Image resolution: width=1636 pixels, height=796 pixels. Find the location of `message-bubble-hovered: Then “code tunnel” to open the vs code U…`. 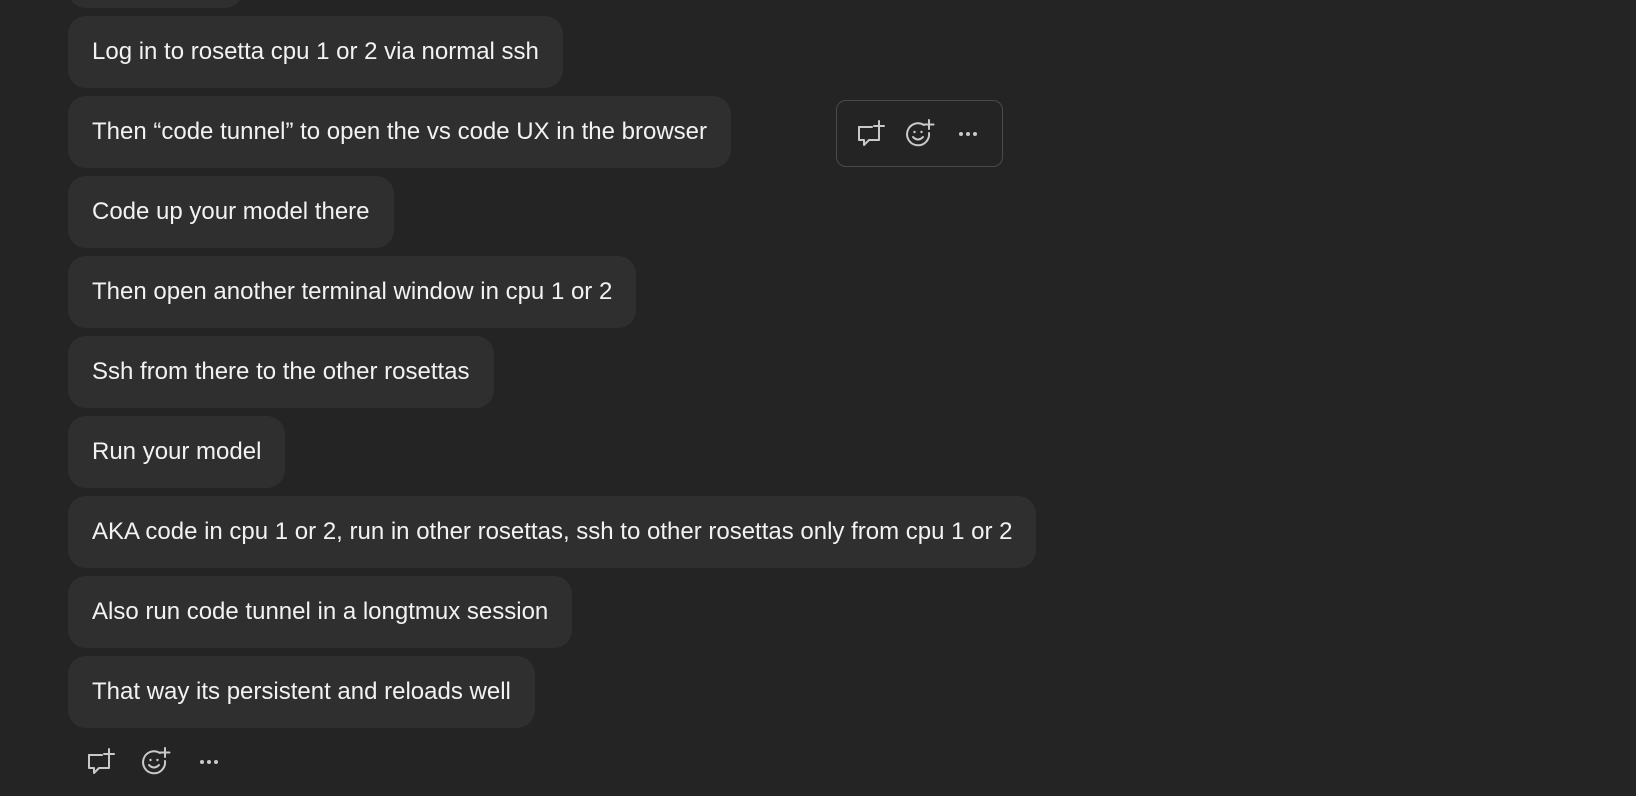

message-bubble-hovered: Then “code tunnel” to open the vs code U… is located at coordinates (400, 132).